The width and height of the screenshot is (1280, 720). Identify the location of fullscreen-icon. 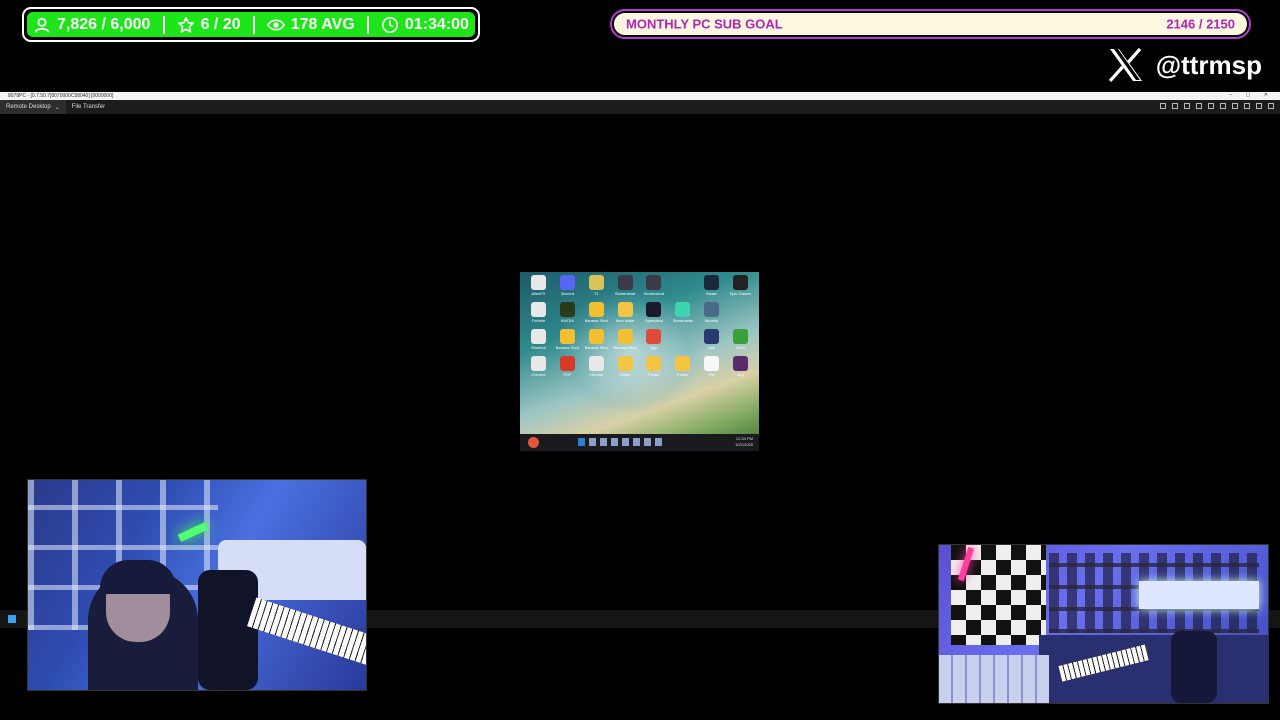
(1259, 106).